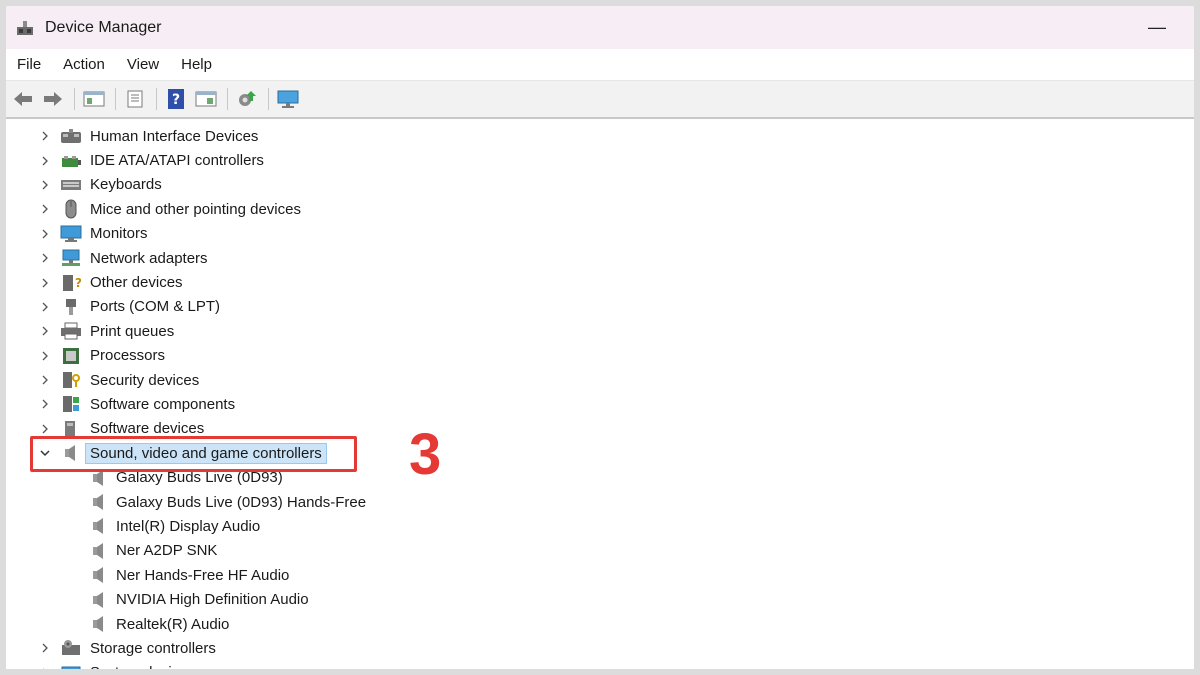  I want to click on tree-category-label: System devices, so click(142, 666).